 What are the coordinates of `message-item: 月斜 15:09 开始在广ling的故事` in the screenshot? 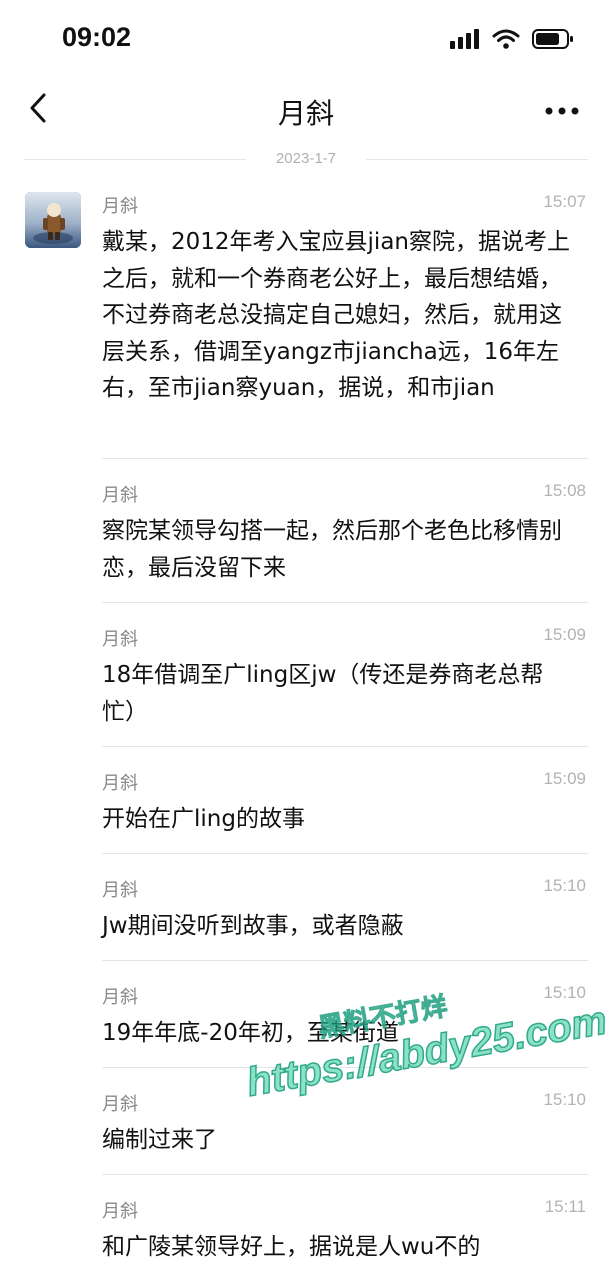 It's located at (345, 806).